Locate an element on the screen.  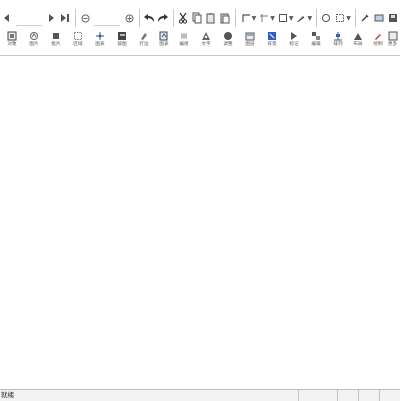
view-group: ▼ is located at coordinates (335, 18).